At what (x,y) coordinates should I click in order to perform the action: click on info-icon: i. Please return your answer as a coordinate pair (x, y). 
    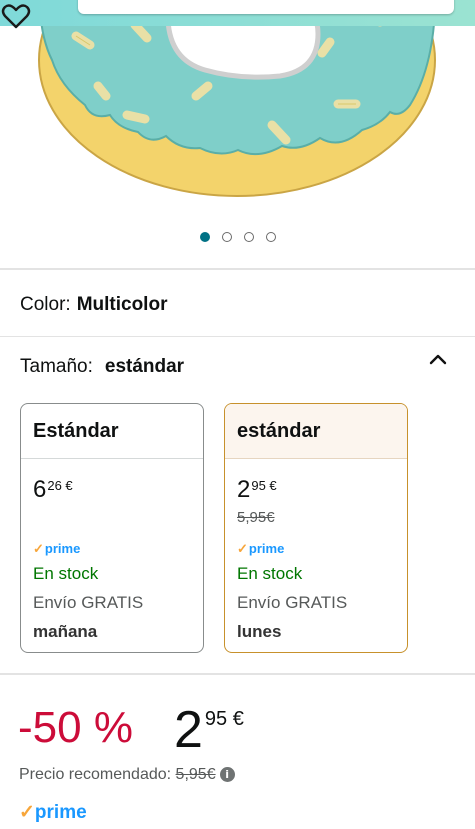
    Looking at the image, I should click on (227, 775).